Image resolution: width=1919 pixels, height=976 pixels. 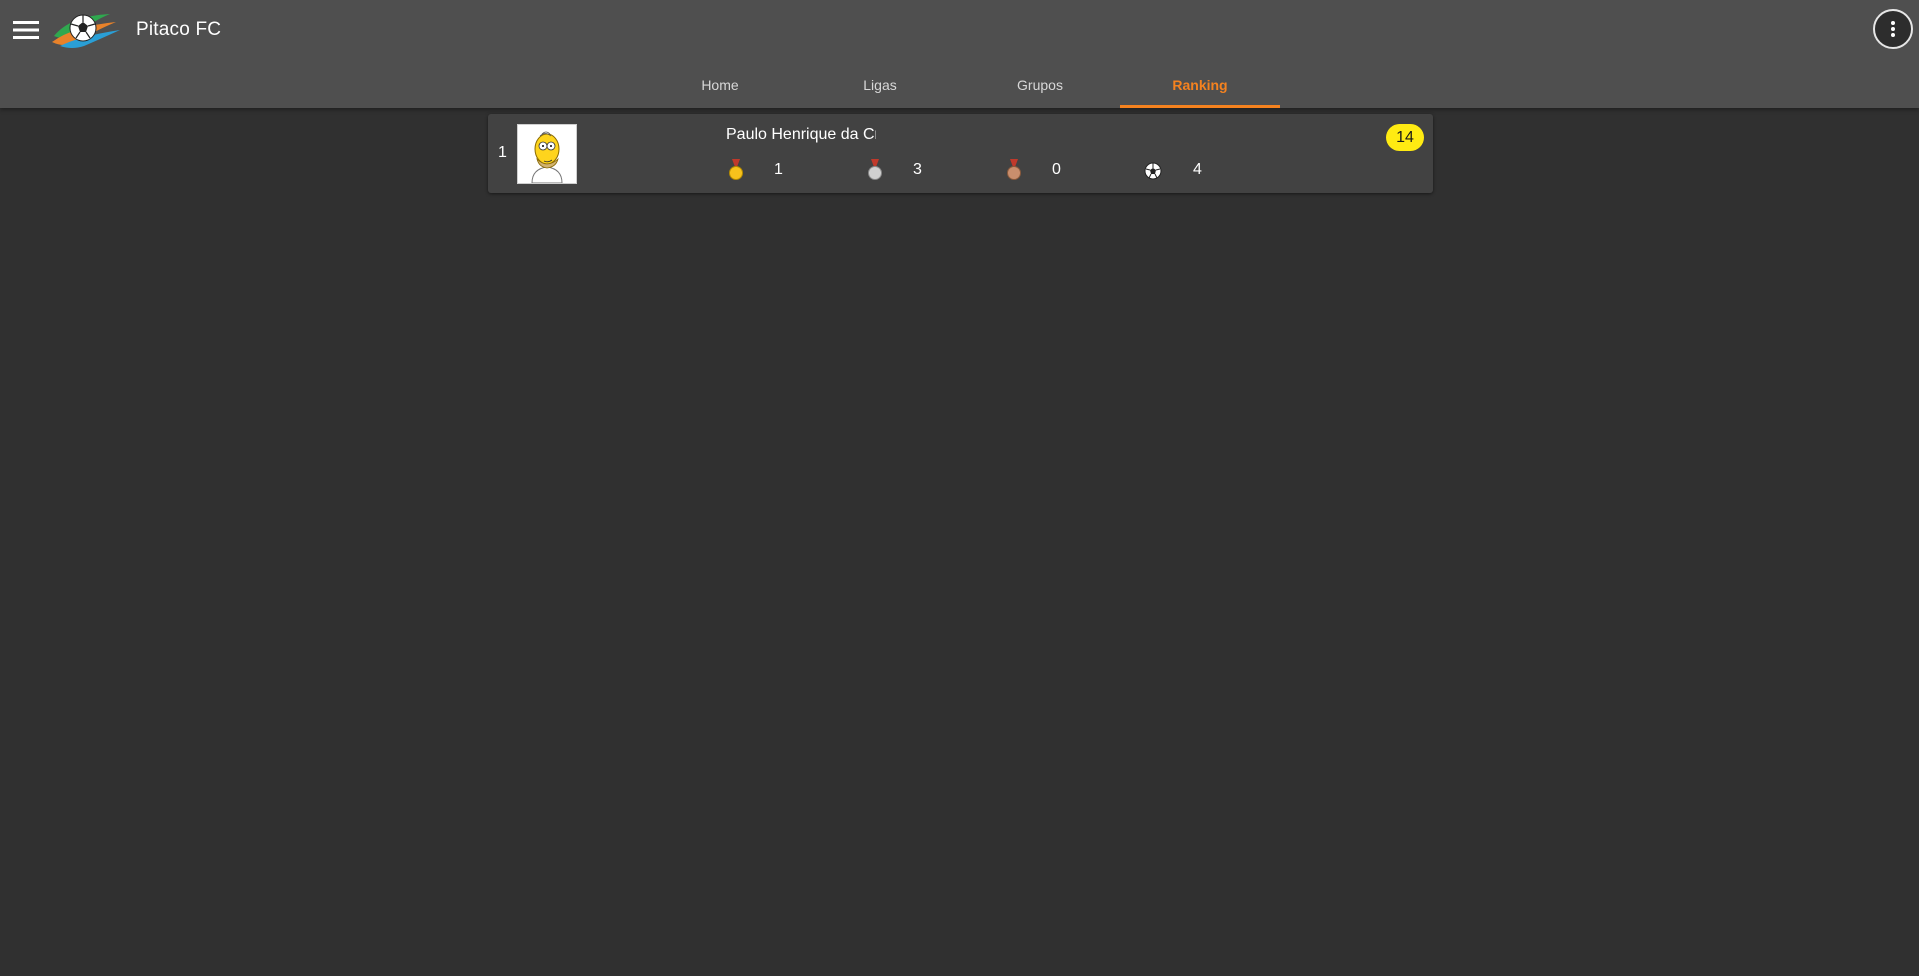 I want to click on rank-position: 1, so click(x=502, y=152).